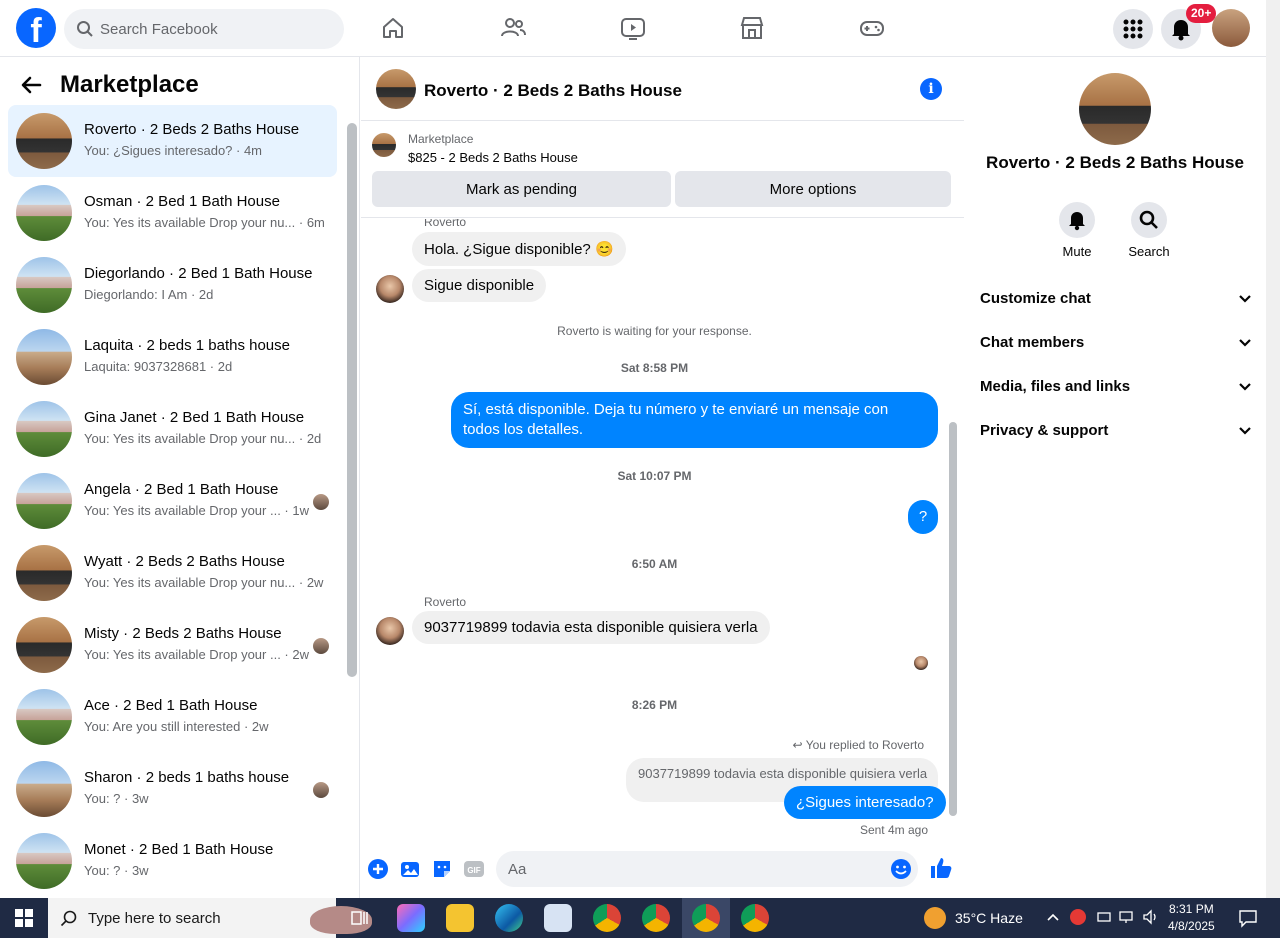 This screenshot has width=1280, height=938. What do you see at coordinates (172, 789) in the screenshot?
I see `conversation-item: Sharon · 2 beds 1 baths house You: ? · 3w` at bounding box center [172, 789].